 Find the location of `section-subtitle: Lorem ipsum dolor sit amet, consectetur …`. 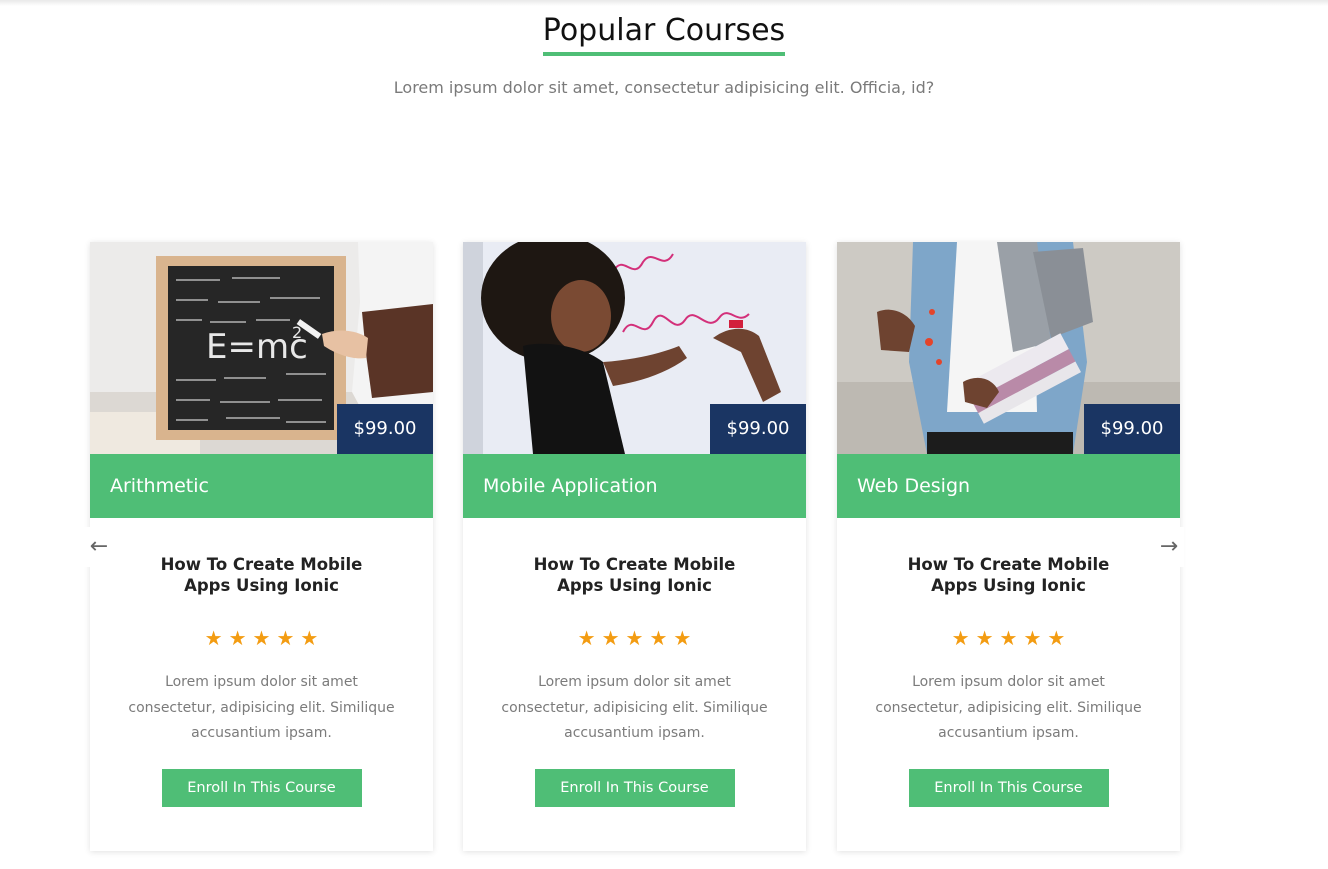

section-subtitle: Lorem ipsum dolor sit amet, consectetur … is located at coordinates (664, 87).